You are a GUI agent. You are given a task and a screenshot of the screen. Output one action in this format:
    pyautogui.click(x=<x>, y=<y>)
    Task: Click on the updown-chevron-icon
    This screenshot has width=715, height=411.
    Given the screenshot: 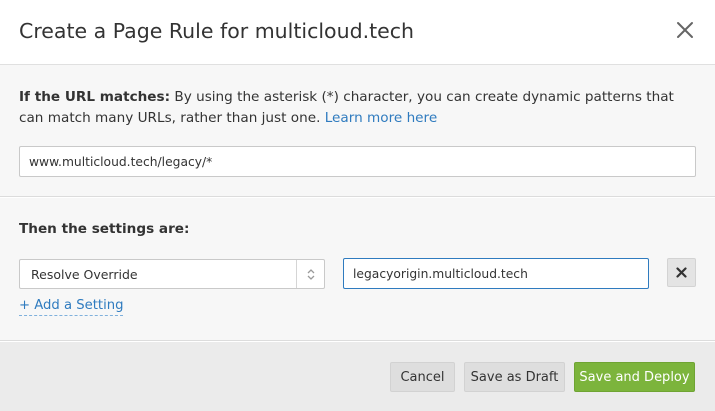 What is the action you would take?
    pyautogui.click(x=311, y=274)
    